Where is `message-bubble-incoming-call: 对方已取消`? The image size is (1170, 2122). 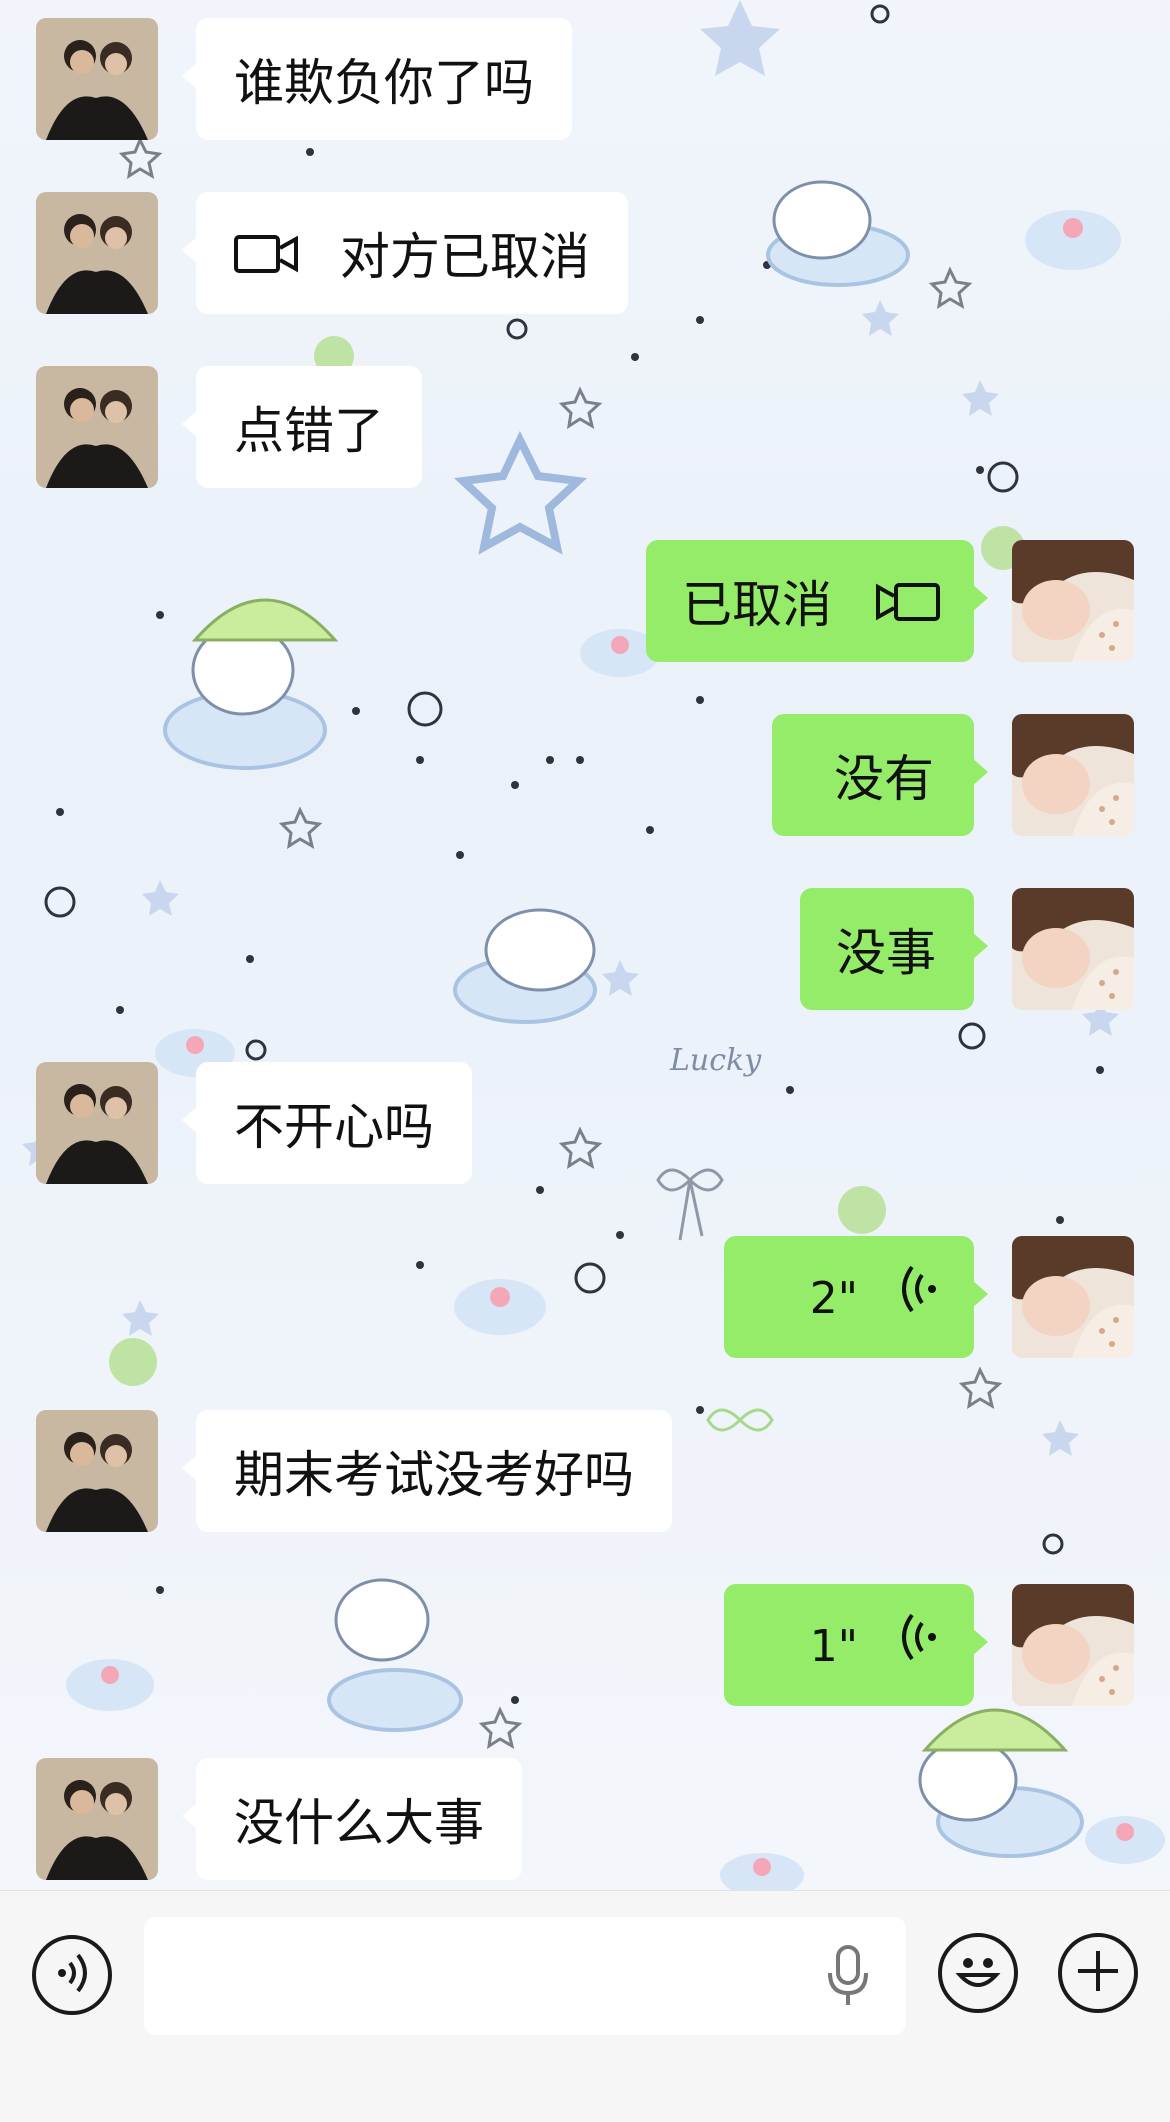
message-bubble-incoming-call: 对方已取消 is located at coordinates (405, 253).